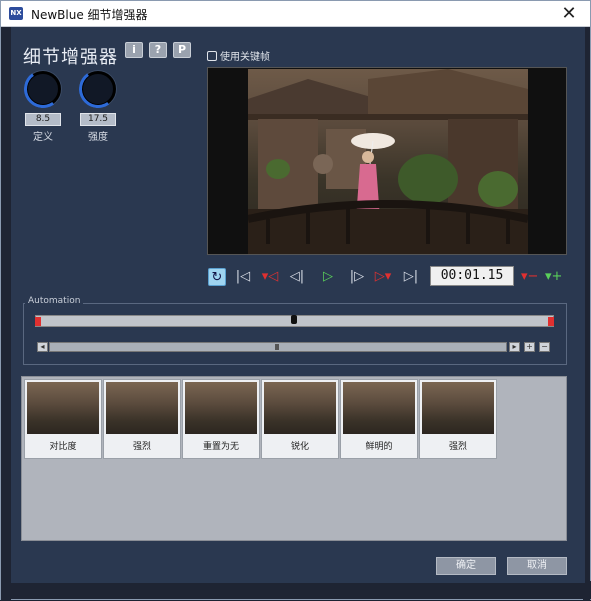 The image size is (591, 601). Describe the element at coordinates (357, 277) in the screenshot. I see `step-forward-button: |▷` at that location.